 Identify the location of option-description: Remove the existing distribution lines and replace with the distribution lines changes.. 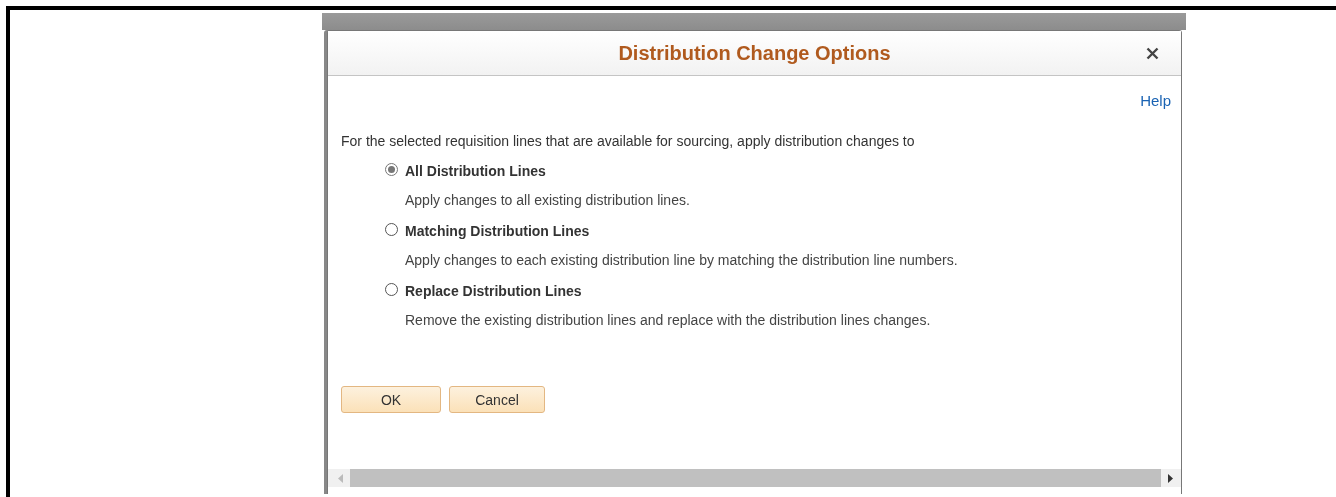
(668, 320).